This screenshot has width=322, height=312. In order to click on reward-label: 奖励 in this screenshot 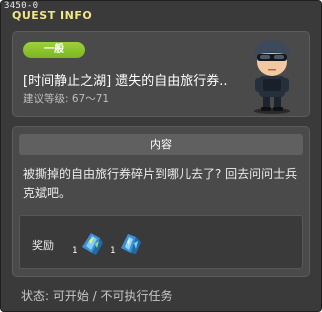, I will do `click(43, 245)`.